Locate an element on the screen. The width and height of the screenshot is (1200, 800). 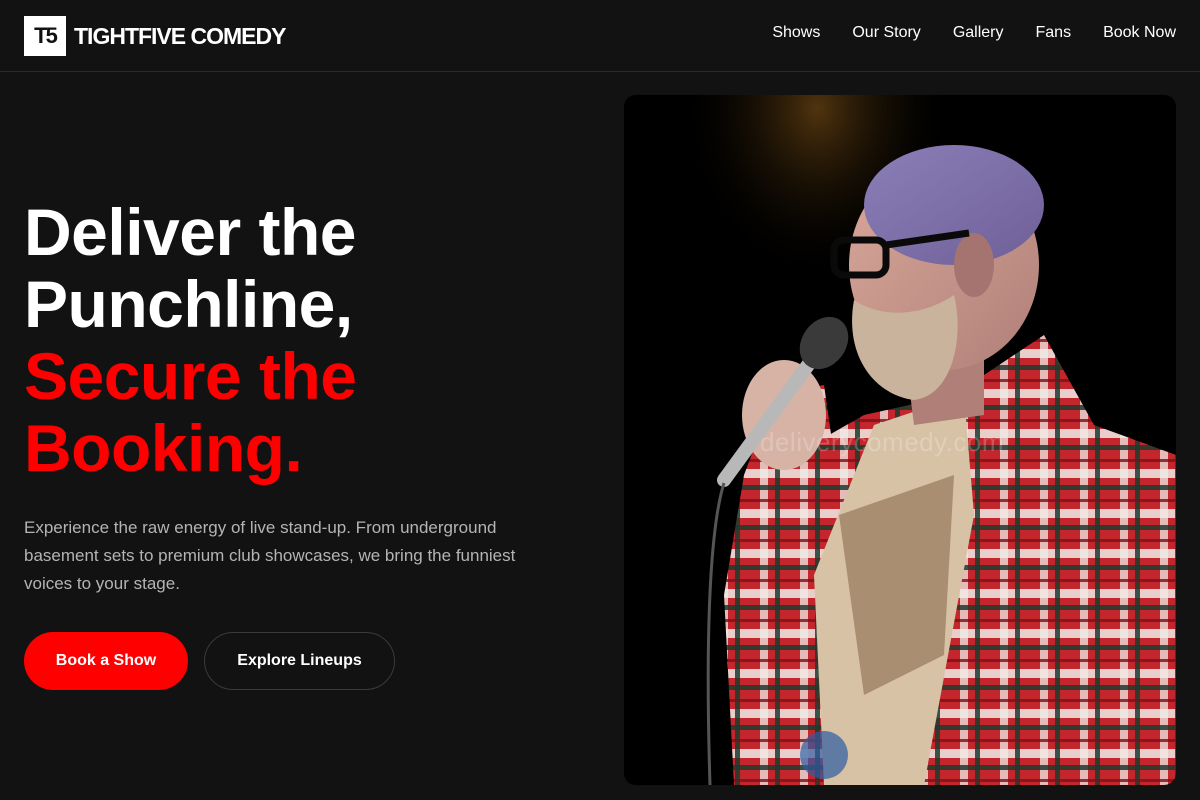
brand-logo-link: T5 TIGHTFIVE COMEDY is located at coordinates (155, 36).